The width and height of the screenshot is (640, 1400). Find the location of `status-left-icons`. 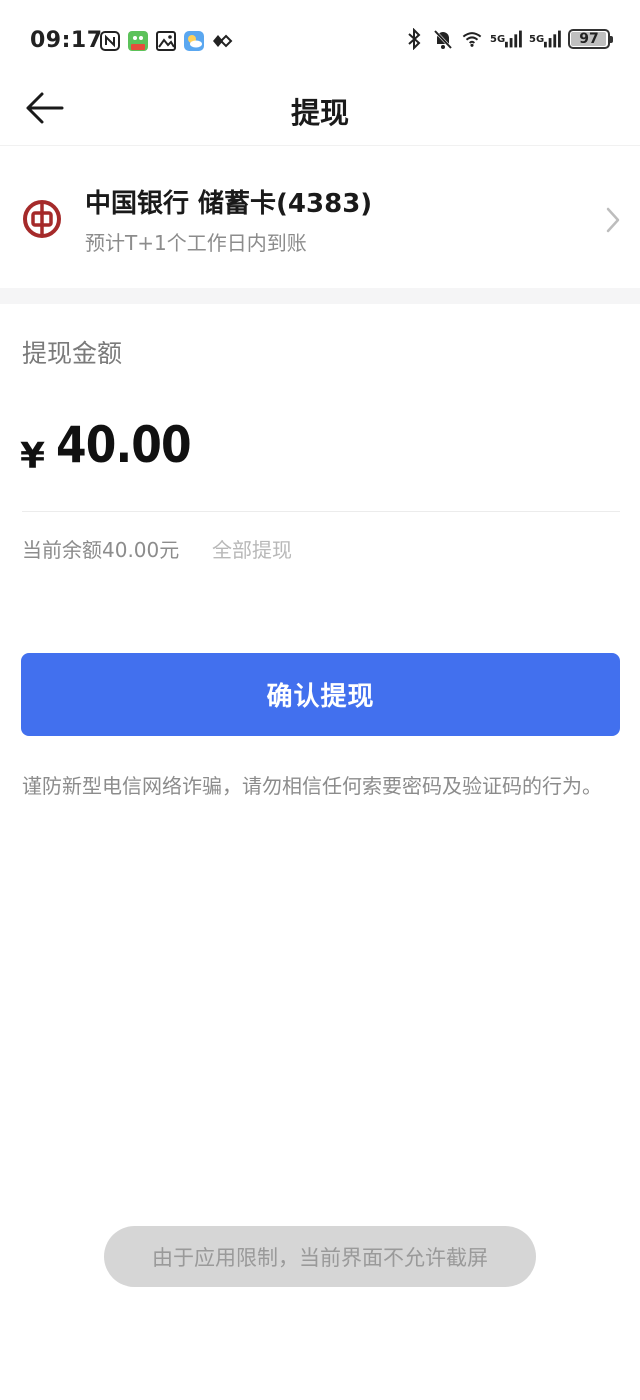

status-left-icons is located at coordinates (166, 41).